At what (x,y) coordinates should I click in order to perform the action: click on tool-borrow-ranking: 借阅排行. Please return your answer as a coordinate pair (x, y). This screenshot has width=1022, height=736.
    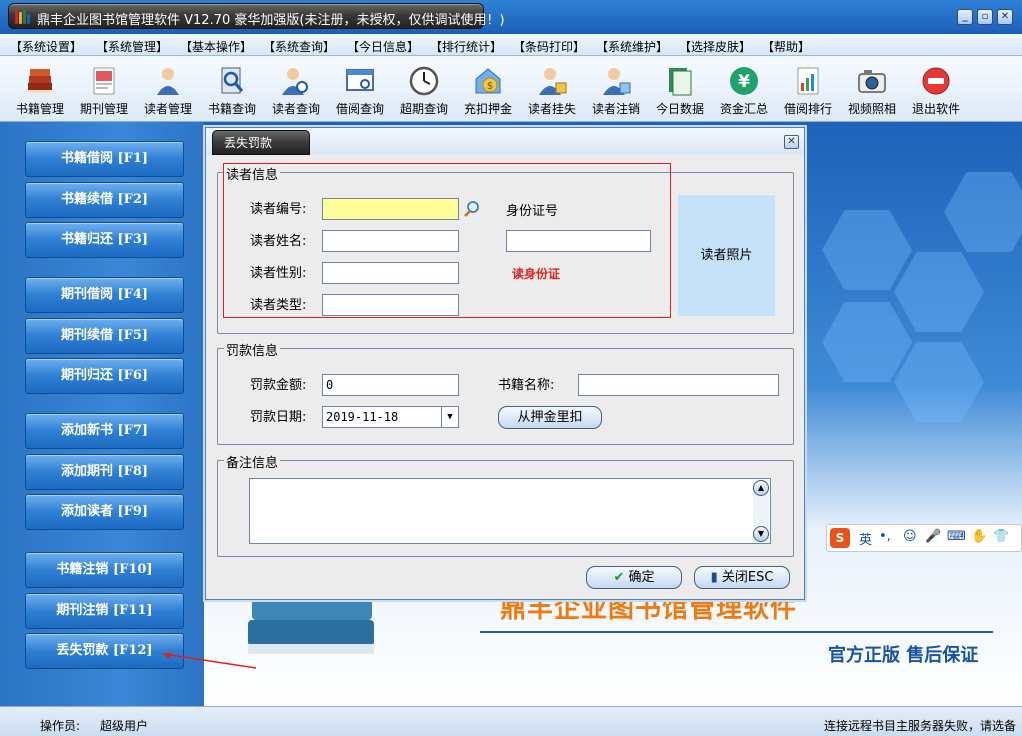
    Looking at the image, I should click on (808, 89).